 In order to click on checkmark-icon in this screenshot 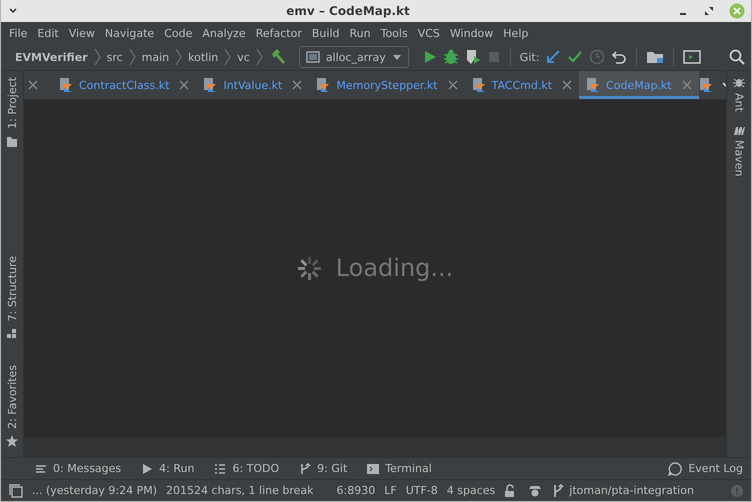, I will do `click(575, 57)`.